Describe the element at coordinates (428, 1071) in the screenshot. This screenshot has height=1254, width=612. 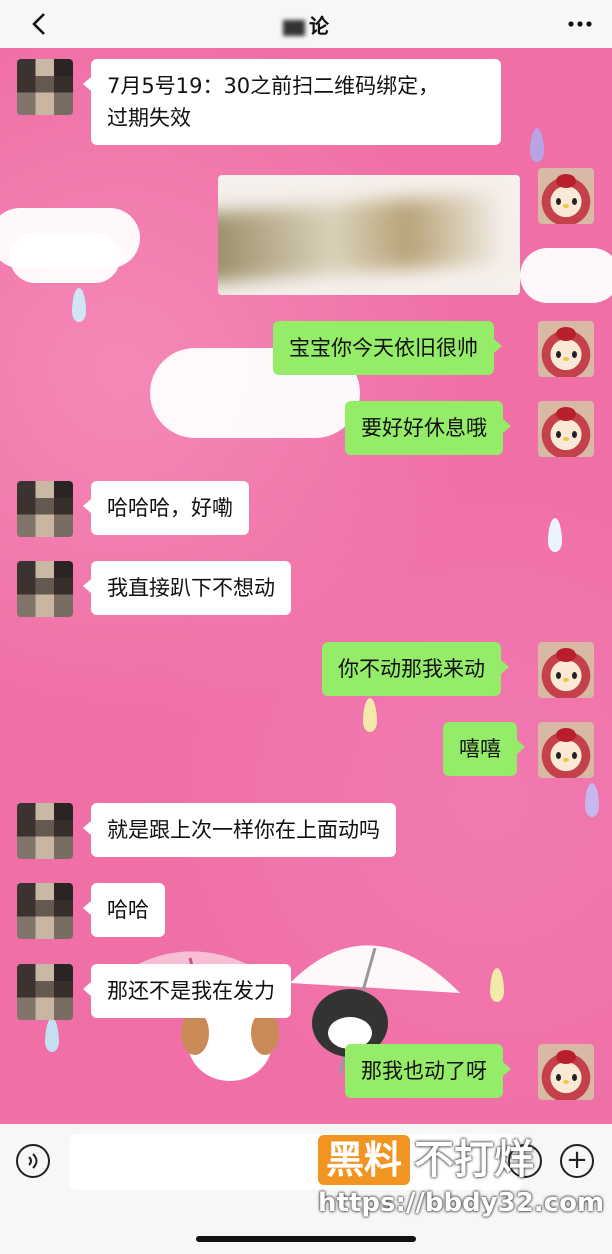
I see `message-bubble-out: 那我也动了呀` at that location.